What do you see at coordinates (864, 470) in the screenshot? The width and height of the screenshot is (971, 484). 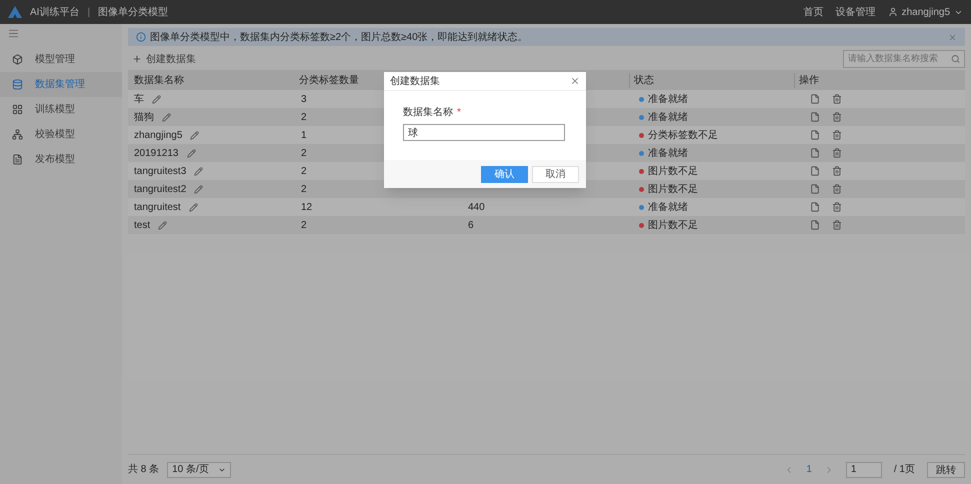 I see `page-input: 1` at bounding box center [864, 470].